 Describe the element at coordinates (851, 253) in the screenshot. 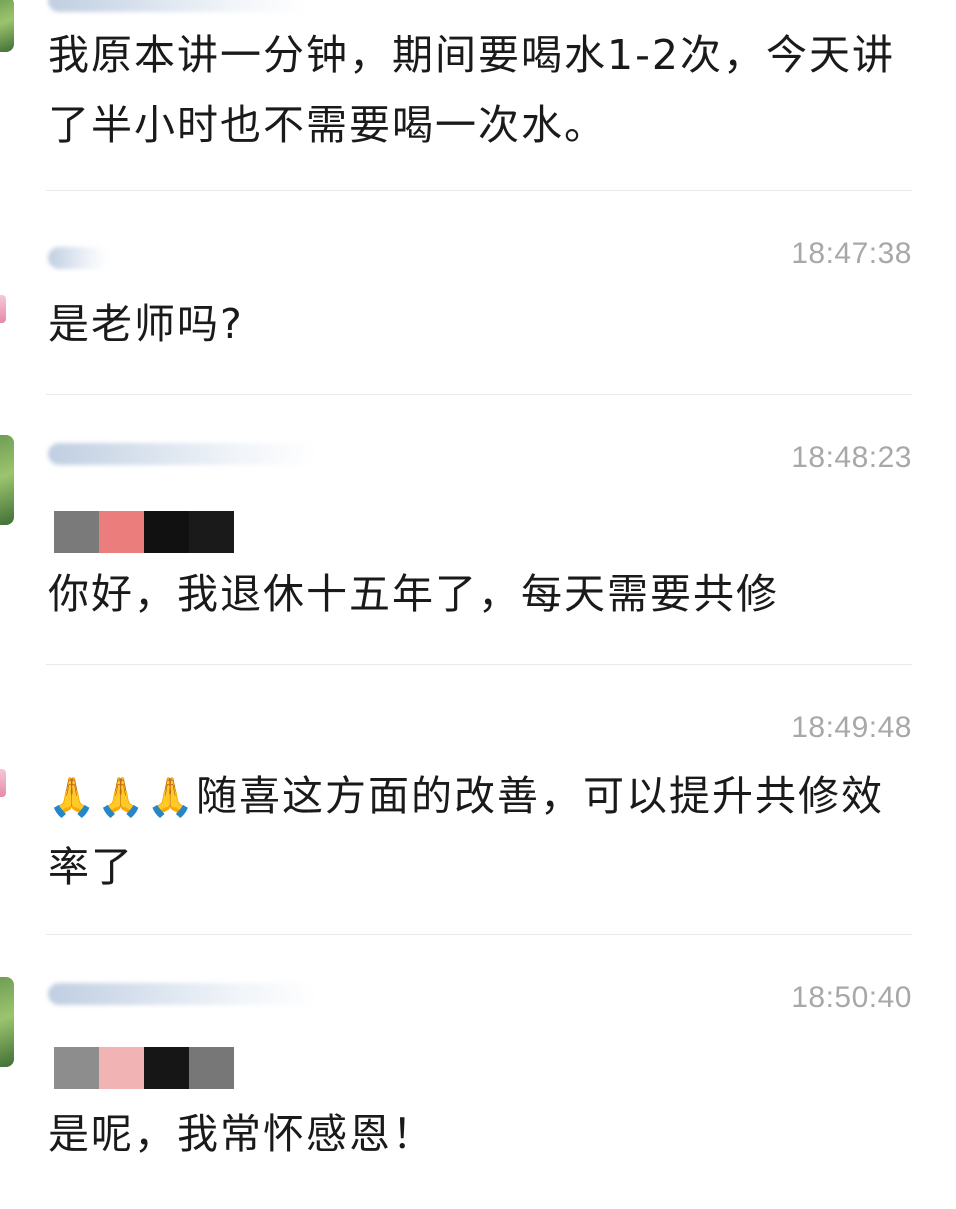

I see `message-timestamp: 18:47:38` at that location.